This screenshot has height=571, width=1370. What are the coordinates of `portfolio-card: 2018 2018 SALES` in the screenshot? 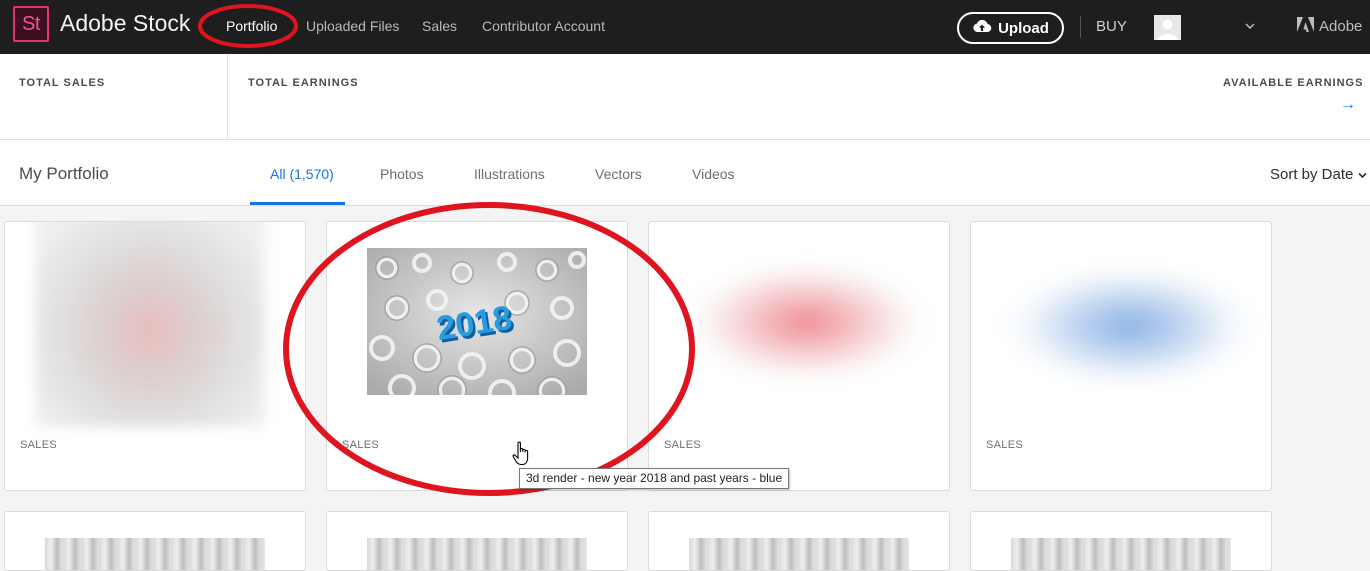 It's located at (477, 356).